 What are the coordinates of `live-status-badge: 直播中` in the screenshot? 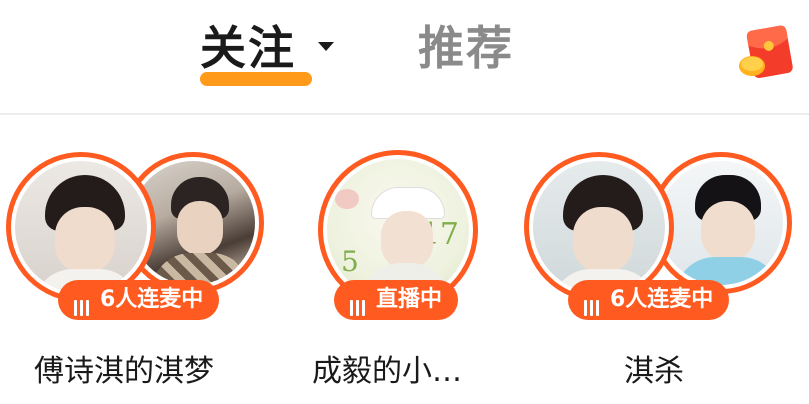 It's located at (396, 300).